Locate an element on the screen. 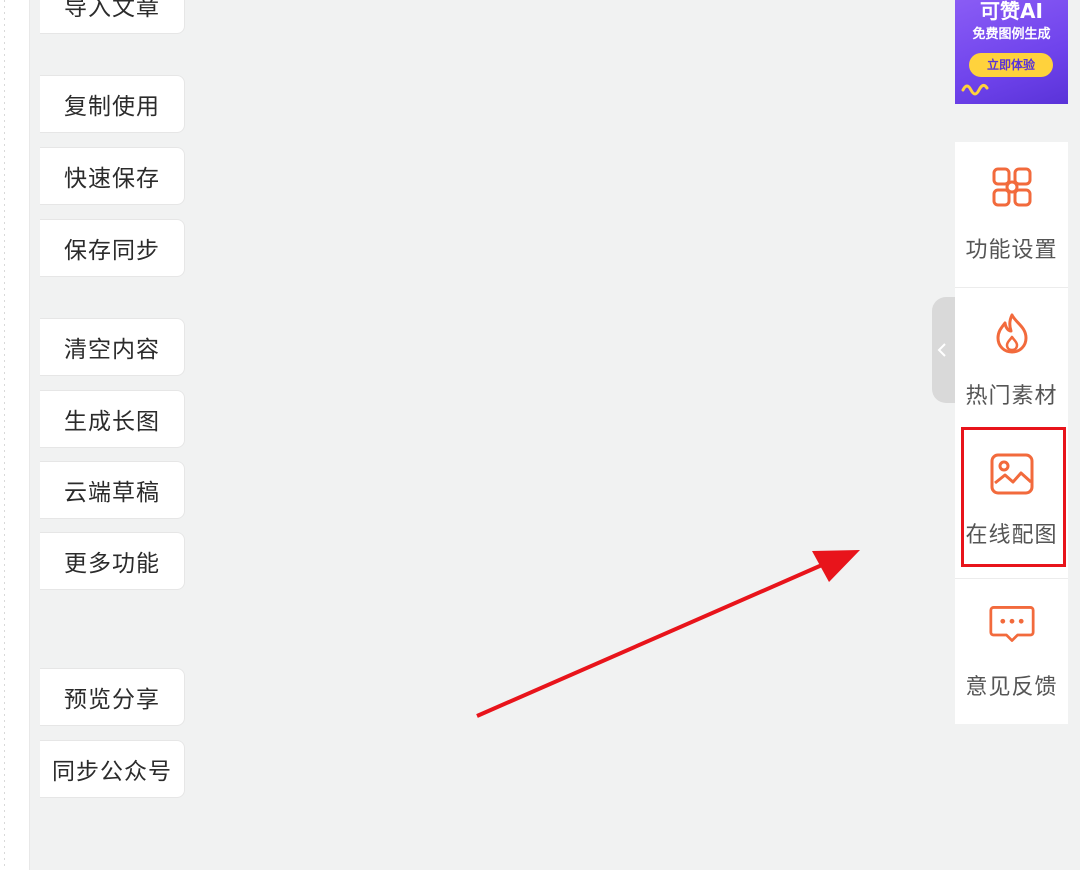  clear-content-button: 清空内容 is located at coordinates (112, 347).